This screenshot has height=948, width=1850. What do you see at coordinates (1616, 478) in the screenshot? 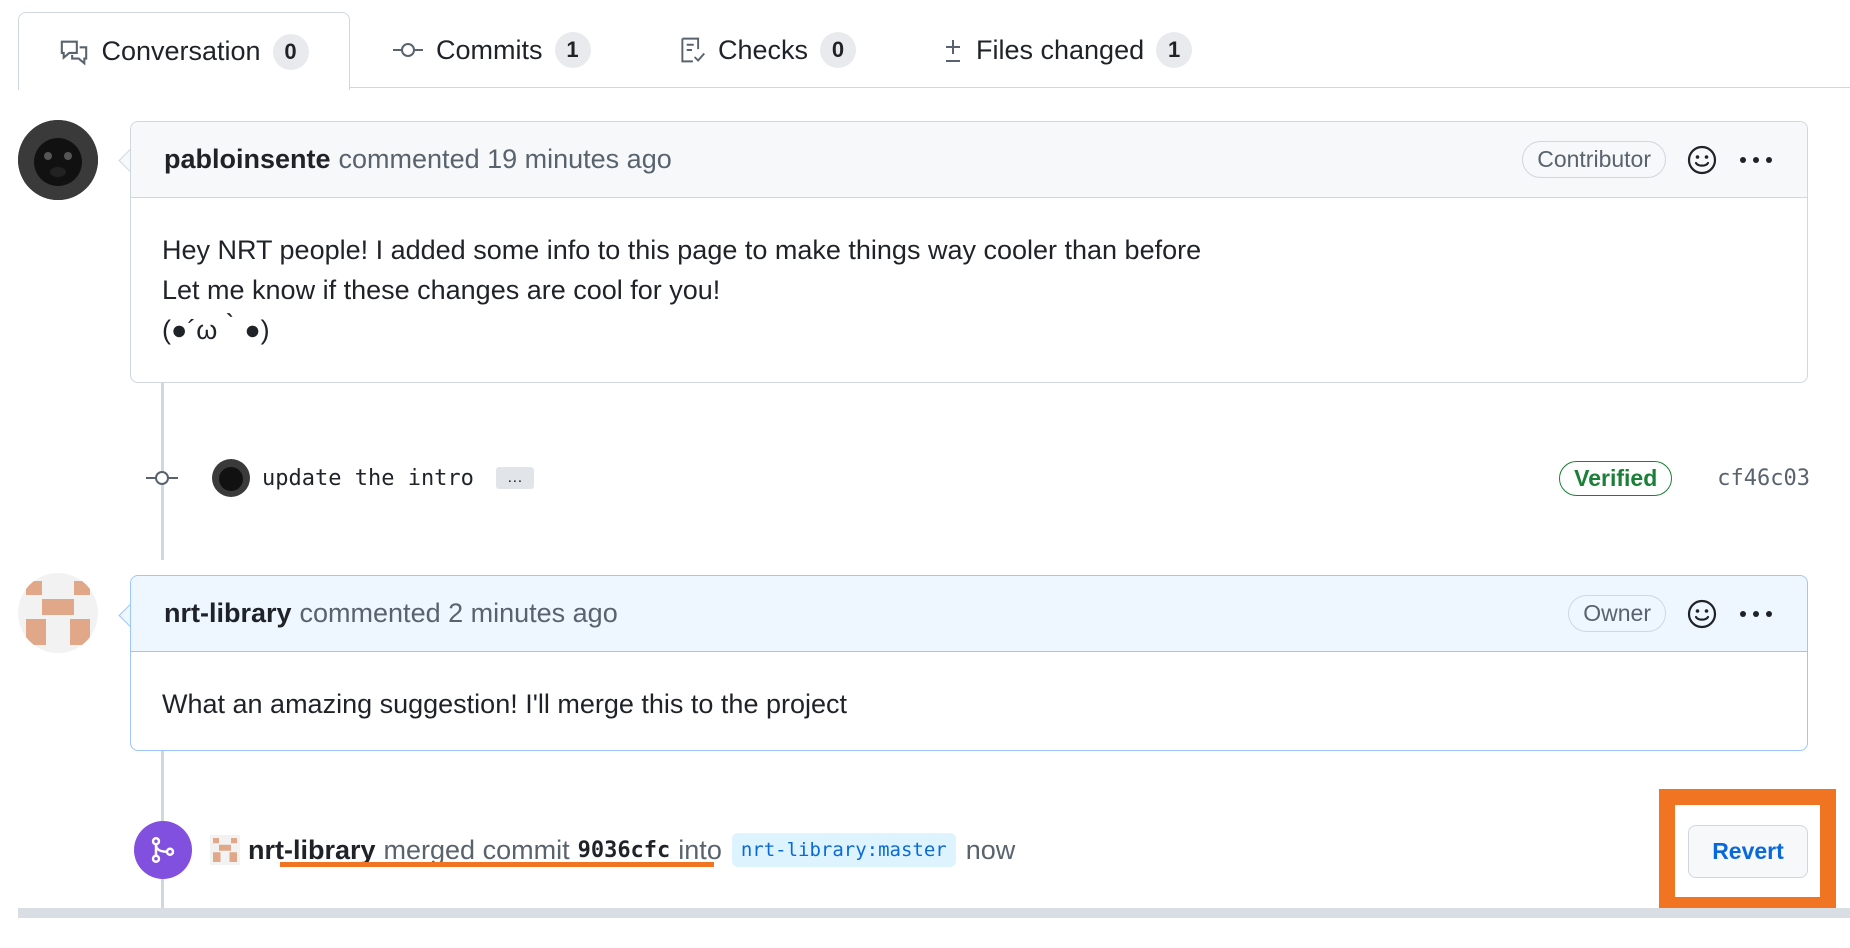
I see `verified-badge: Verified` at bounding box center [1616, 478].